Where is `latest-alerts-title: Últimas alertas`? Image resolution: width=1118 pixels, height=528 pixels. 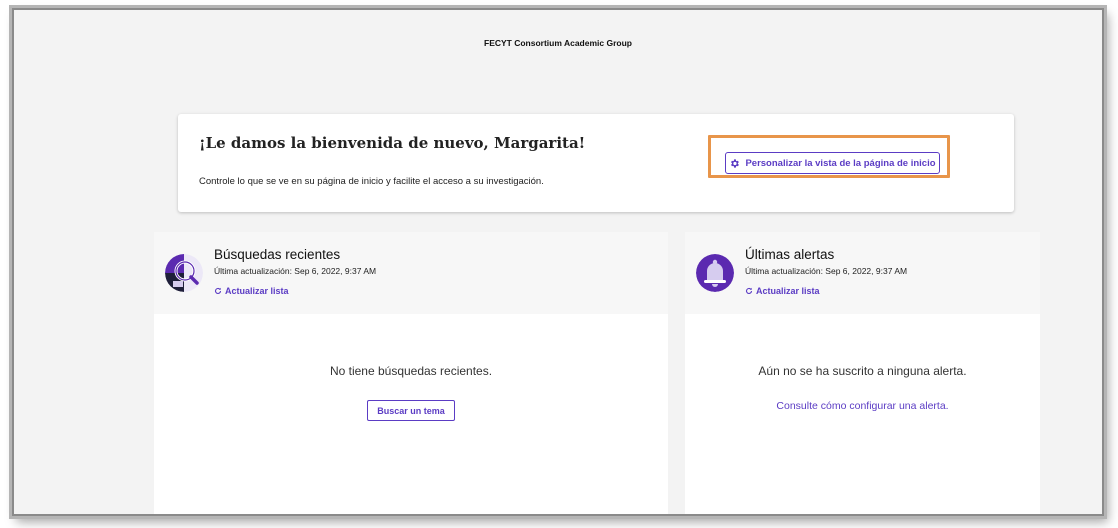
latest-alerts-title: Últimas alertas is located at coordinates (790, 254).